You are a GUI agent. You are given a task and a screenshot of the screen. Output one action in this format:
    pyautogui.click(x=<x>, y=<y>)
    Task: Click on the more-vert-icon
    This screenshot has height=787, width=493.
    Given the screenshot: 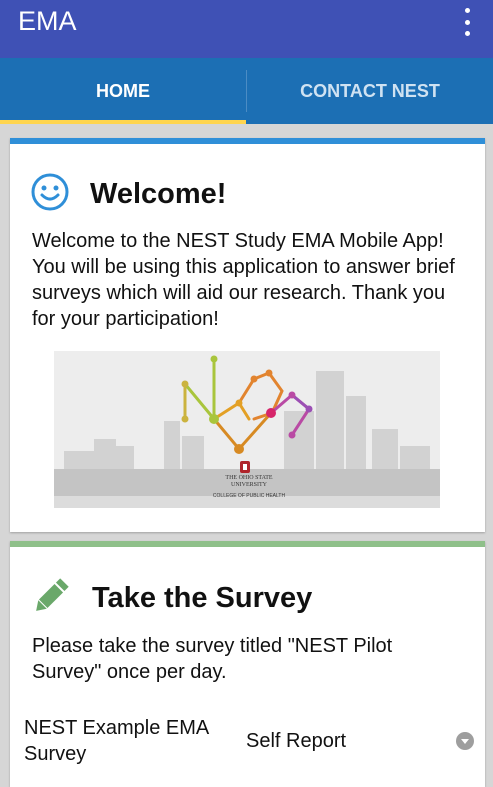 What is the action you would take?
    pyautogui.click(x=467, y=22)
    